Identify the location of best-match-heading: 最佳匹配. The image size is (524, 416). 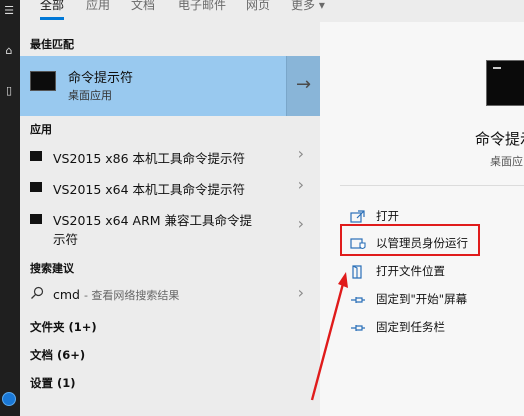
(52, 44).